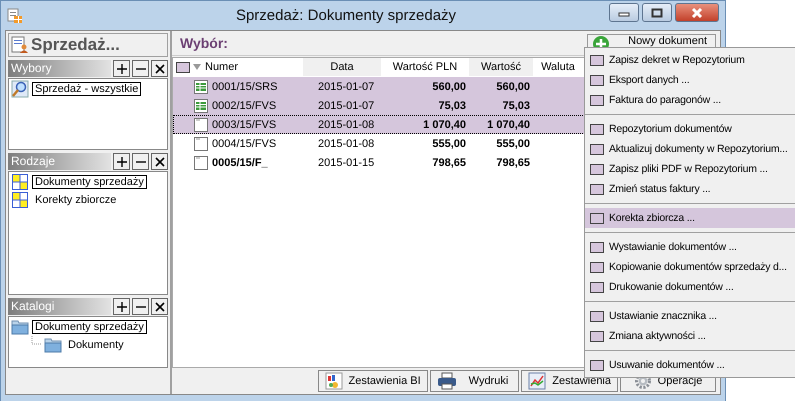 This screenshot has height=401, width=795. I want to click on sort-icon, so click(197, 67).